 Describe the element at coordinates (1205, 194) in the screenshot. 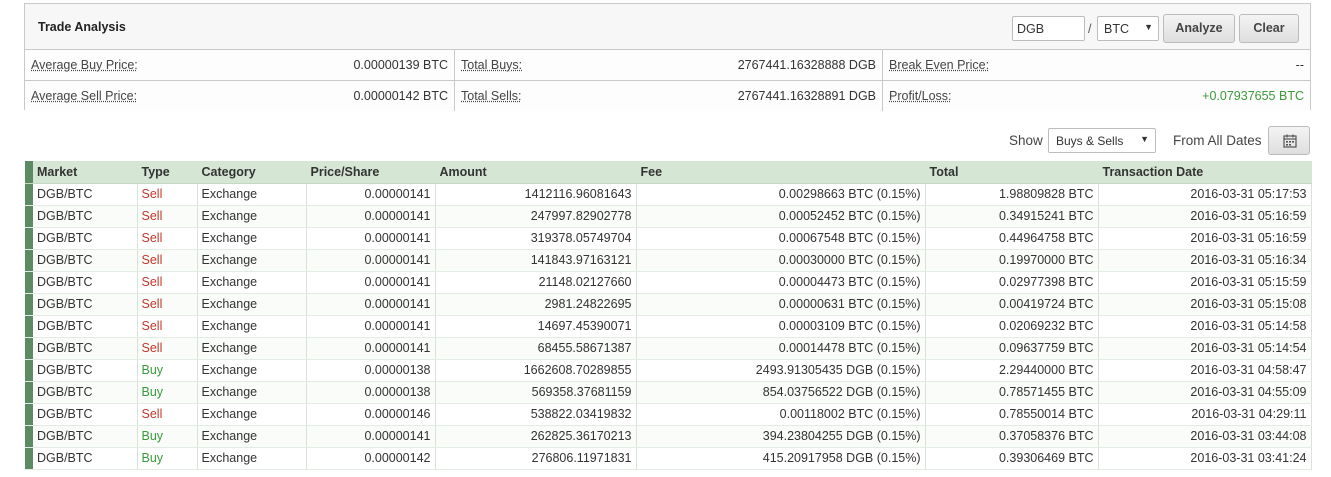

I see `cell-transaction-date: 2016-03-31 05:17:53` at that location.